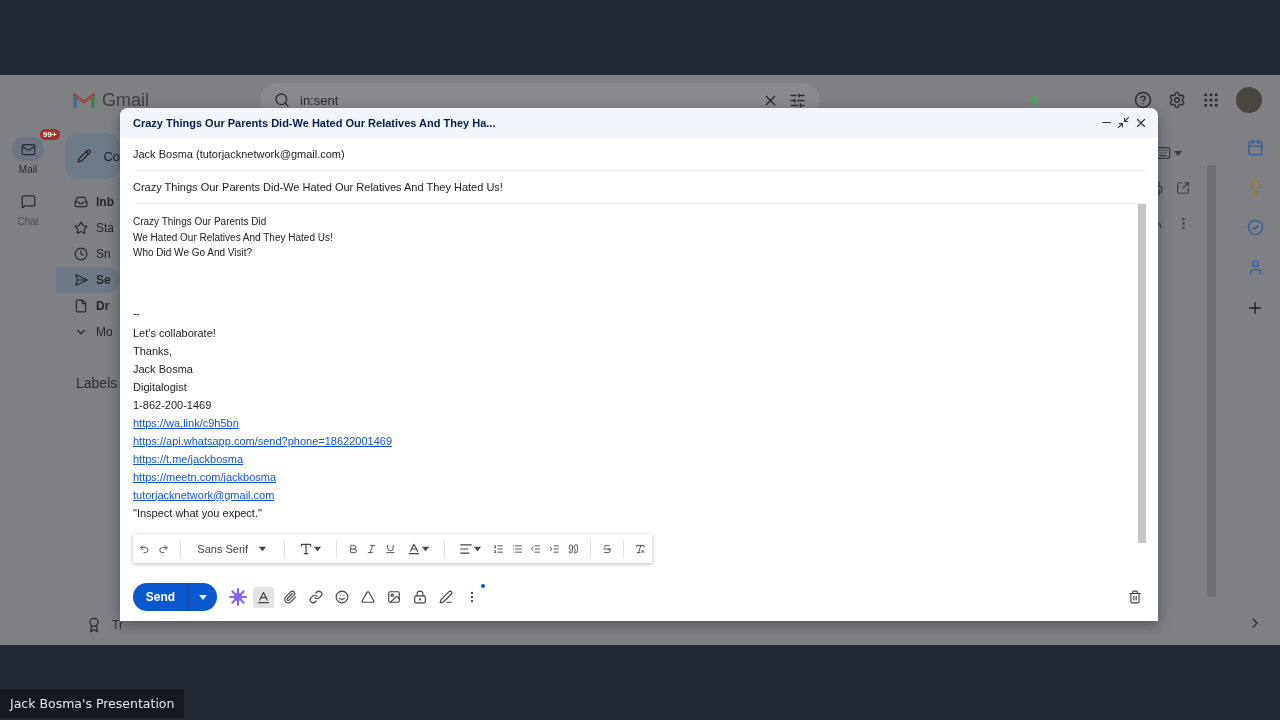  I want to click on signature-line: "Inspect what you expect.", so click(197, 513).